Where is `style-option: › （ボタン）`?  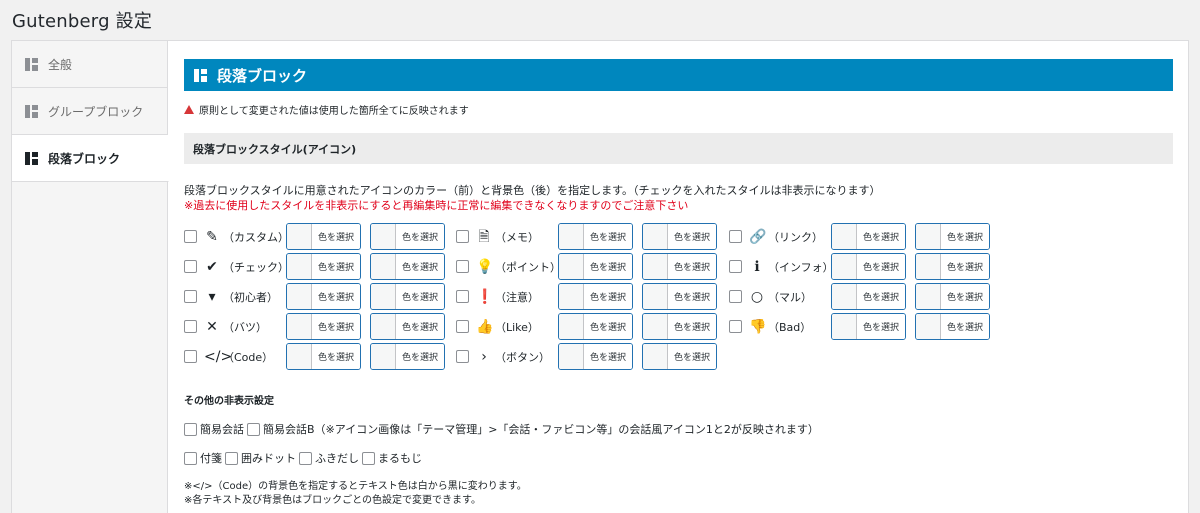 style-option: › （ボタン） is located at coordinates (503, 356).